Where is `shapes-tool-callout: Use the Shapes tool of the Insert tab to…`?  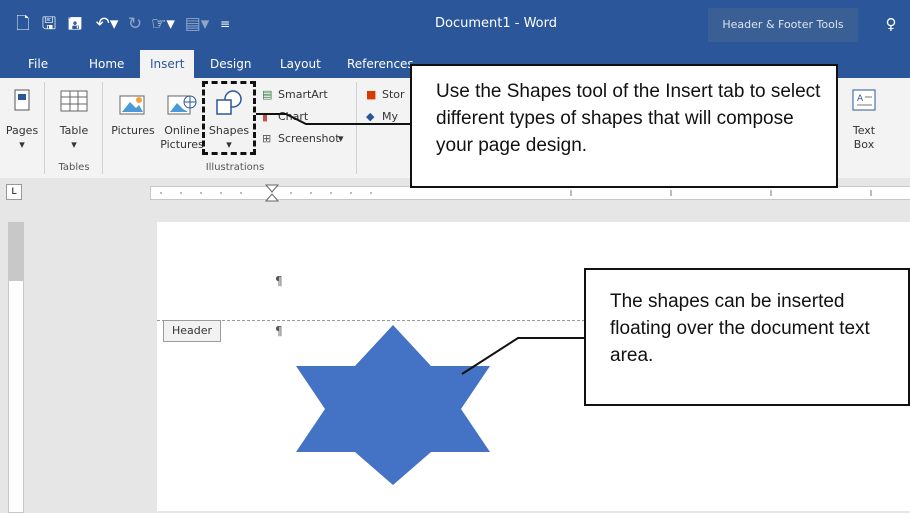 shapes-tool-callout: Use the Shapes tool of the Insert tab to… is located at coordinates (624, 126).